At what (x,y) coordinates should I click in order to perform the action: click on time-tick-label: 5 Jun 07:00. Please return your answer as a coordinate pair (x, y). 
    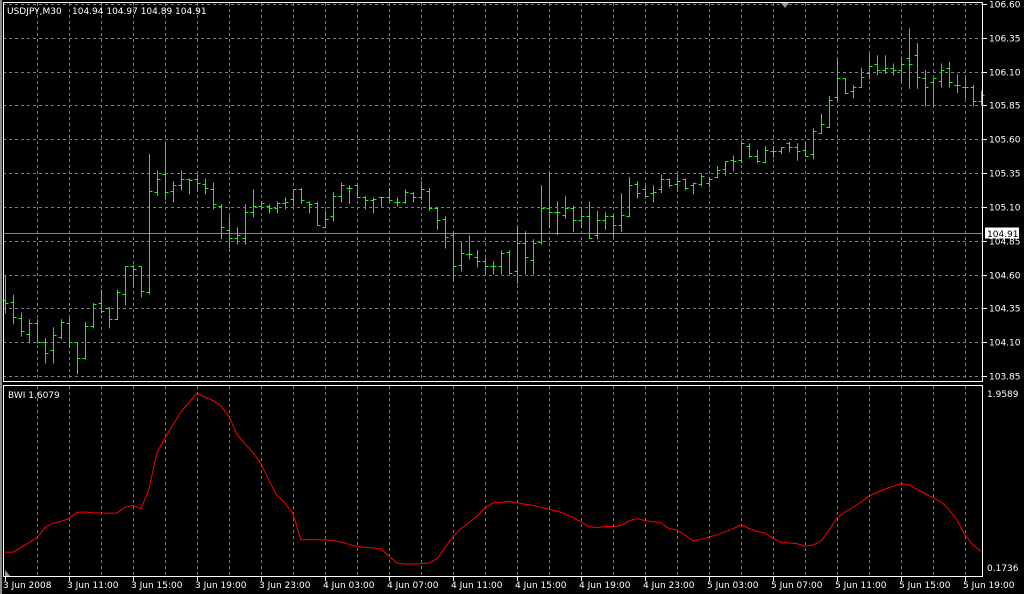
    Looking at the image, I should click on (797, 586).